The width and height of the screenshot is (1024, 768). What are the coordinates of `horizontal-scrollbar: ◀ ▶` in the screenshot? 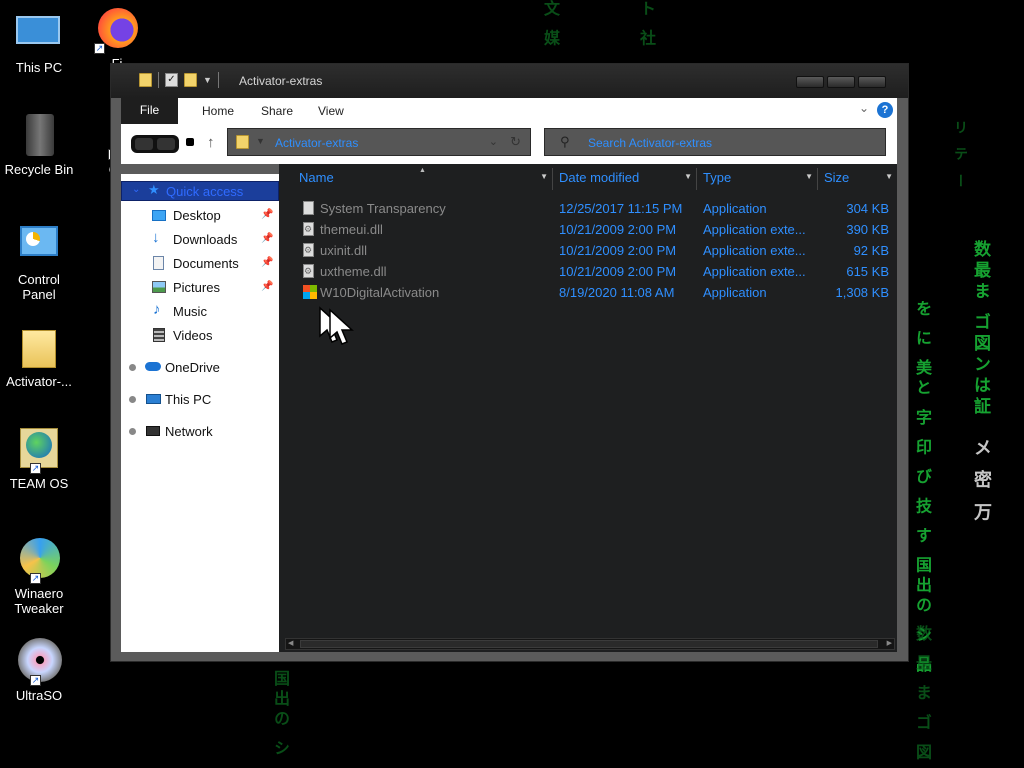 It's located at (590, 644).